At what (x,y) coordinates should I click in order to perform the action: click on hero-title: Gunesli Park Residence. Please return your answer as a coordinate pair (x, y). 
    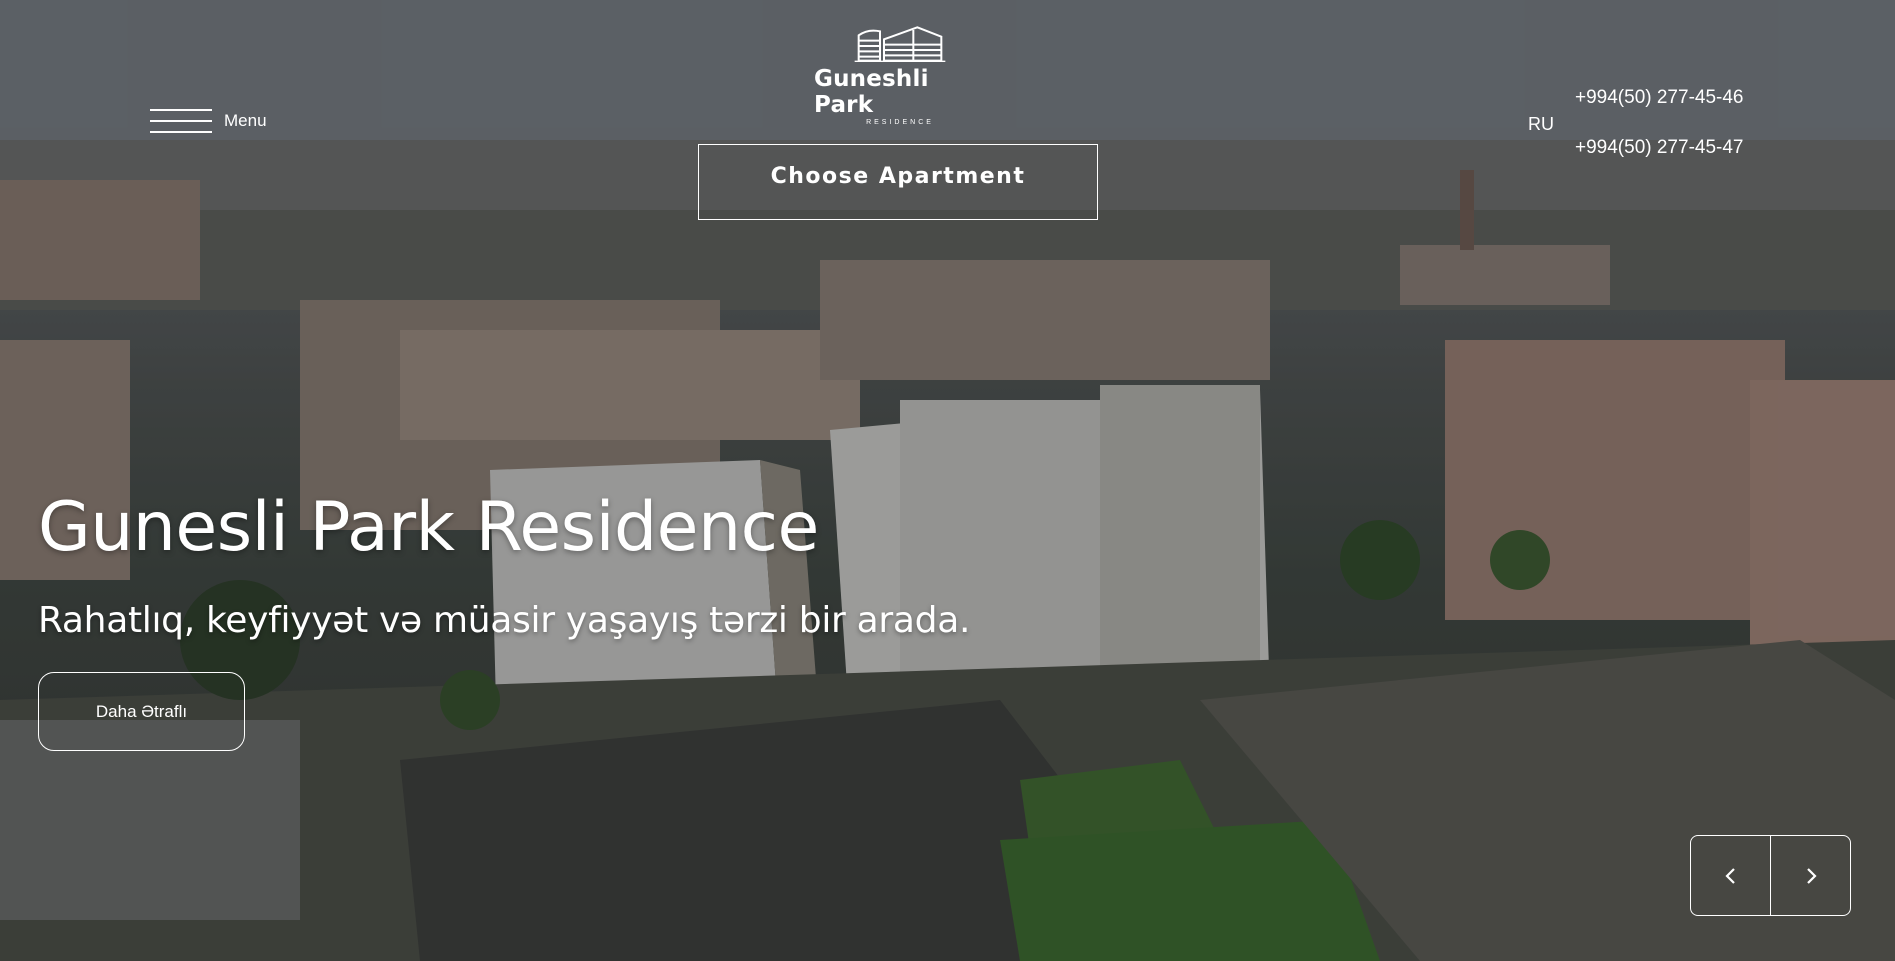
    Looking at the image, I should click on (428, 527).